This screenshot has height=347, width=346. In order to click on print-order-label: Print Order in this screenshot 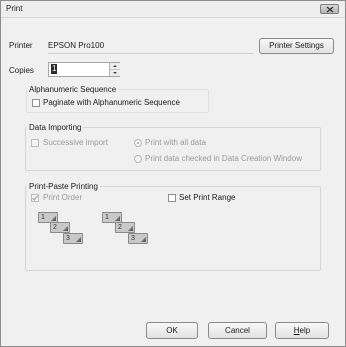, I will do `click(63, 197)`.